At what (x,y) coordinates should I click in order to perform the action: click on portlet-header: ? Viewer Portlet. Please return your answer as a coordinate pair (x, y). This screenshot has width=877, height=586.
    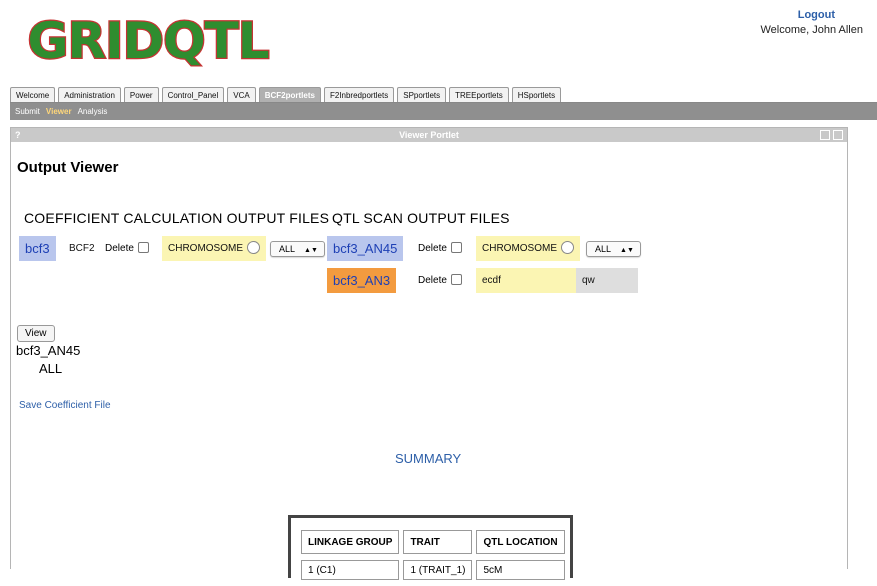
    Looking at the image, I should click on (429, 135).